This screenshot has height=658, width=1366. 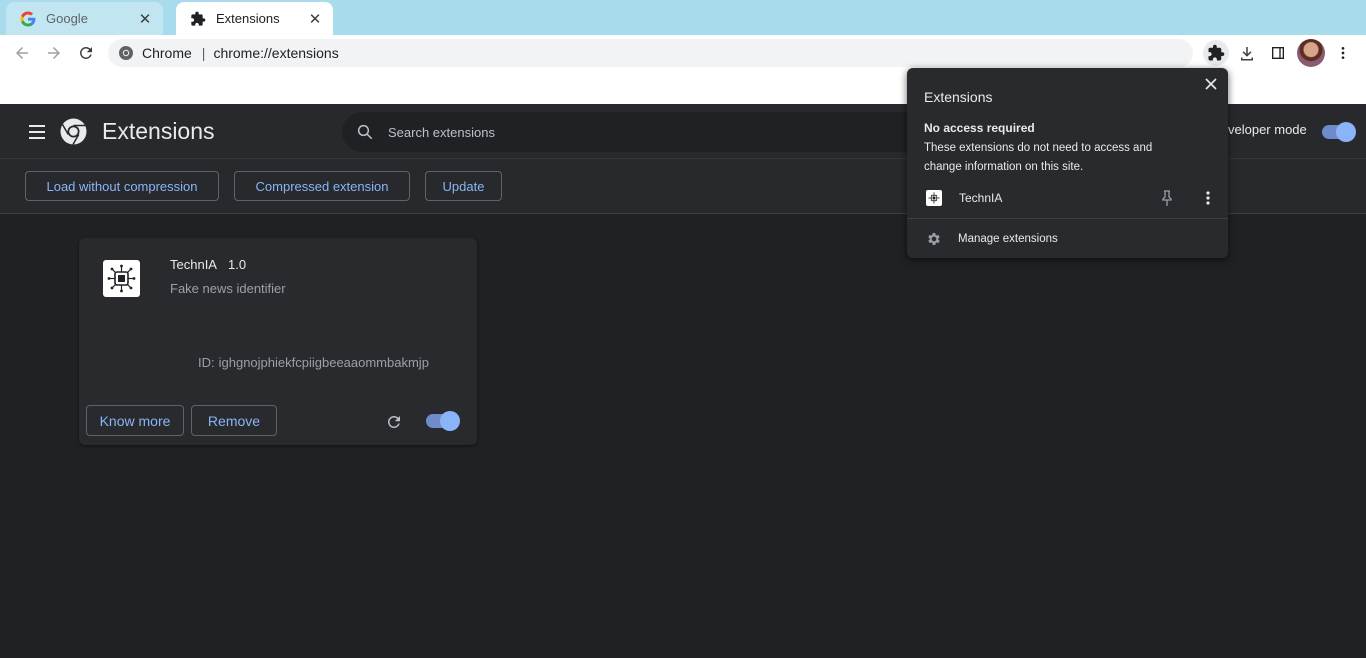 I want to click on extension-enable-toggle, so click(x=443, y=421).